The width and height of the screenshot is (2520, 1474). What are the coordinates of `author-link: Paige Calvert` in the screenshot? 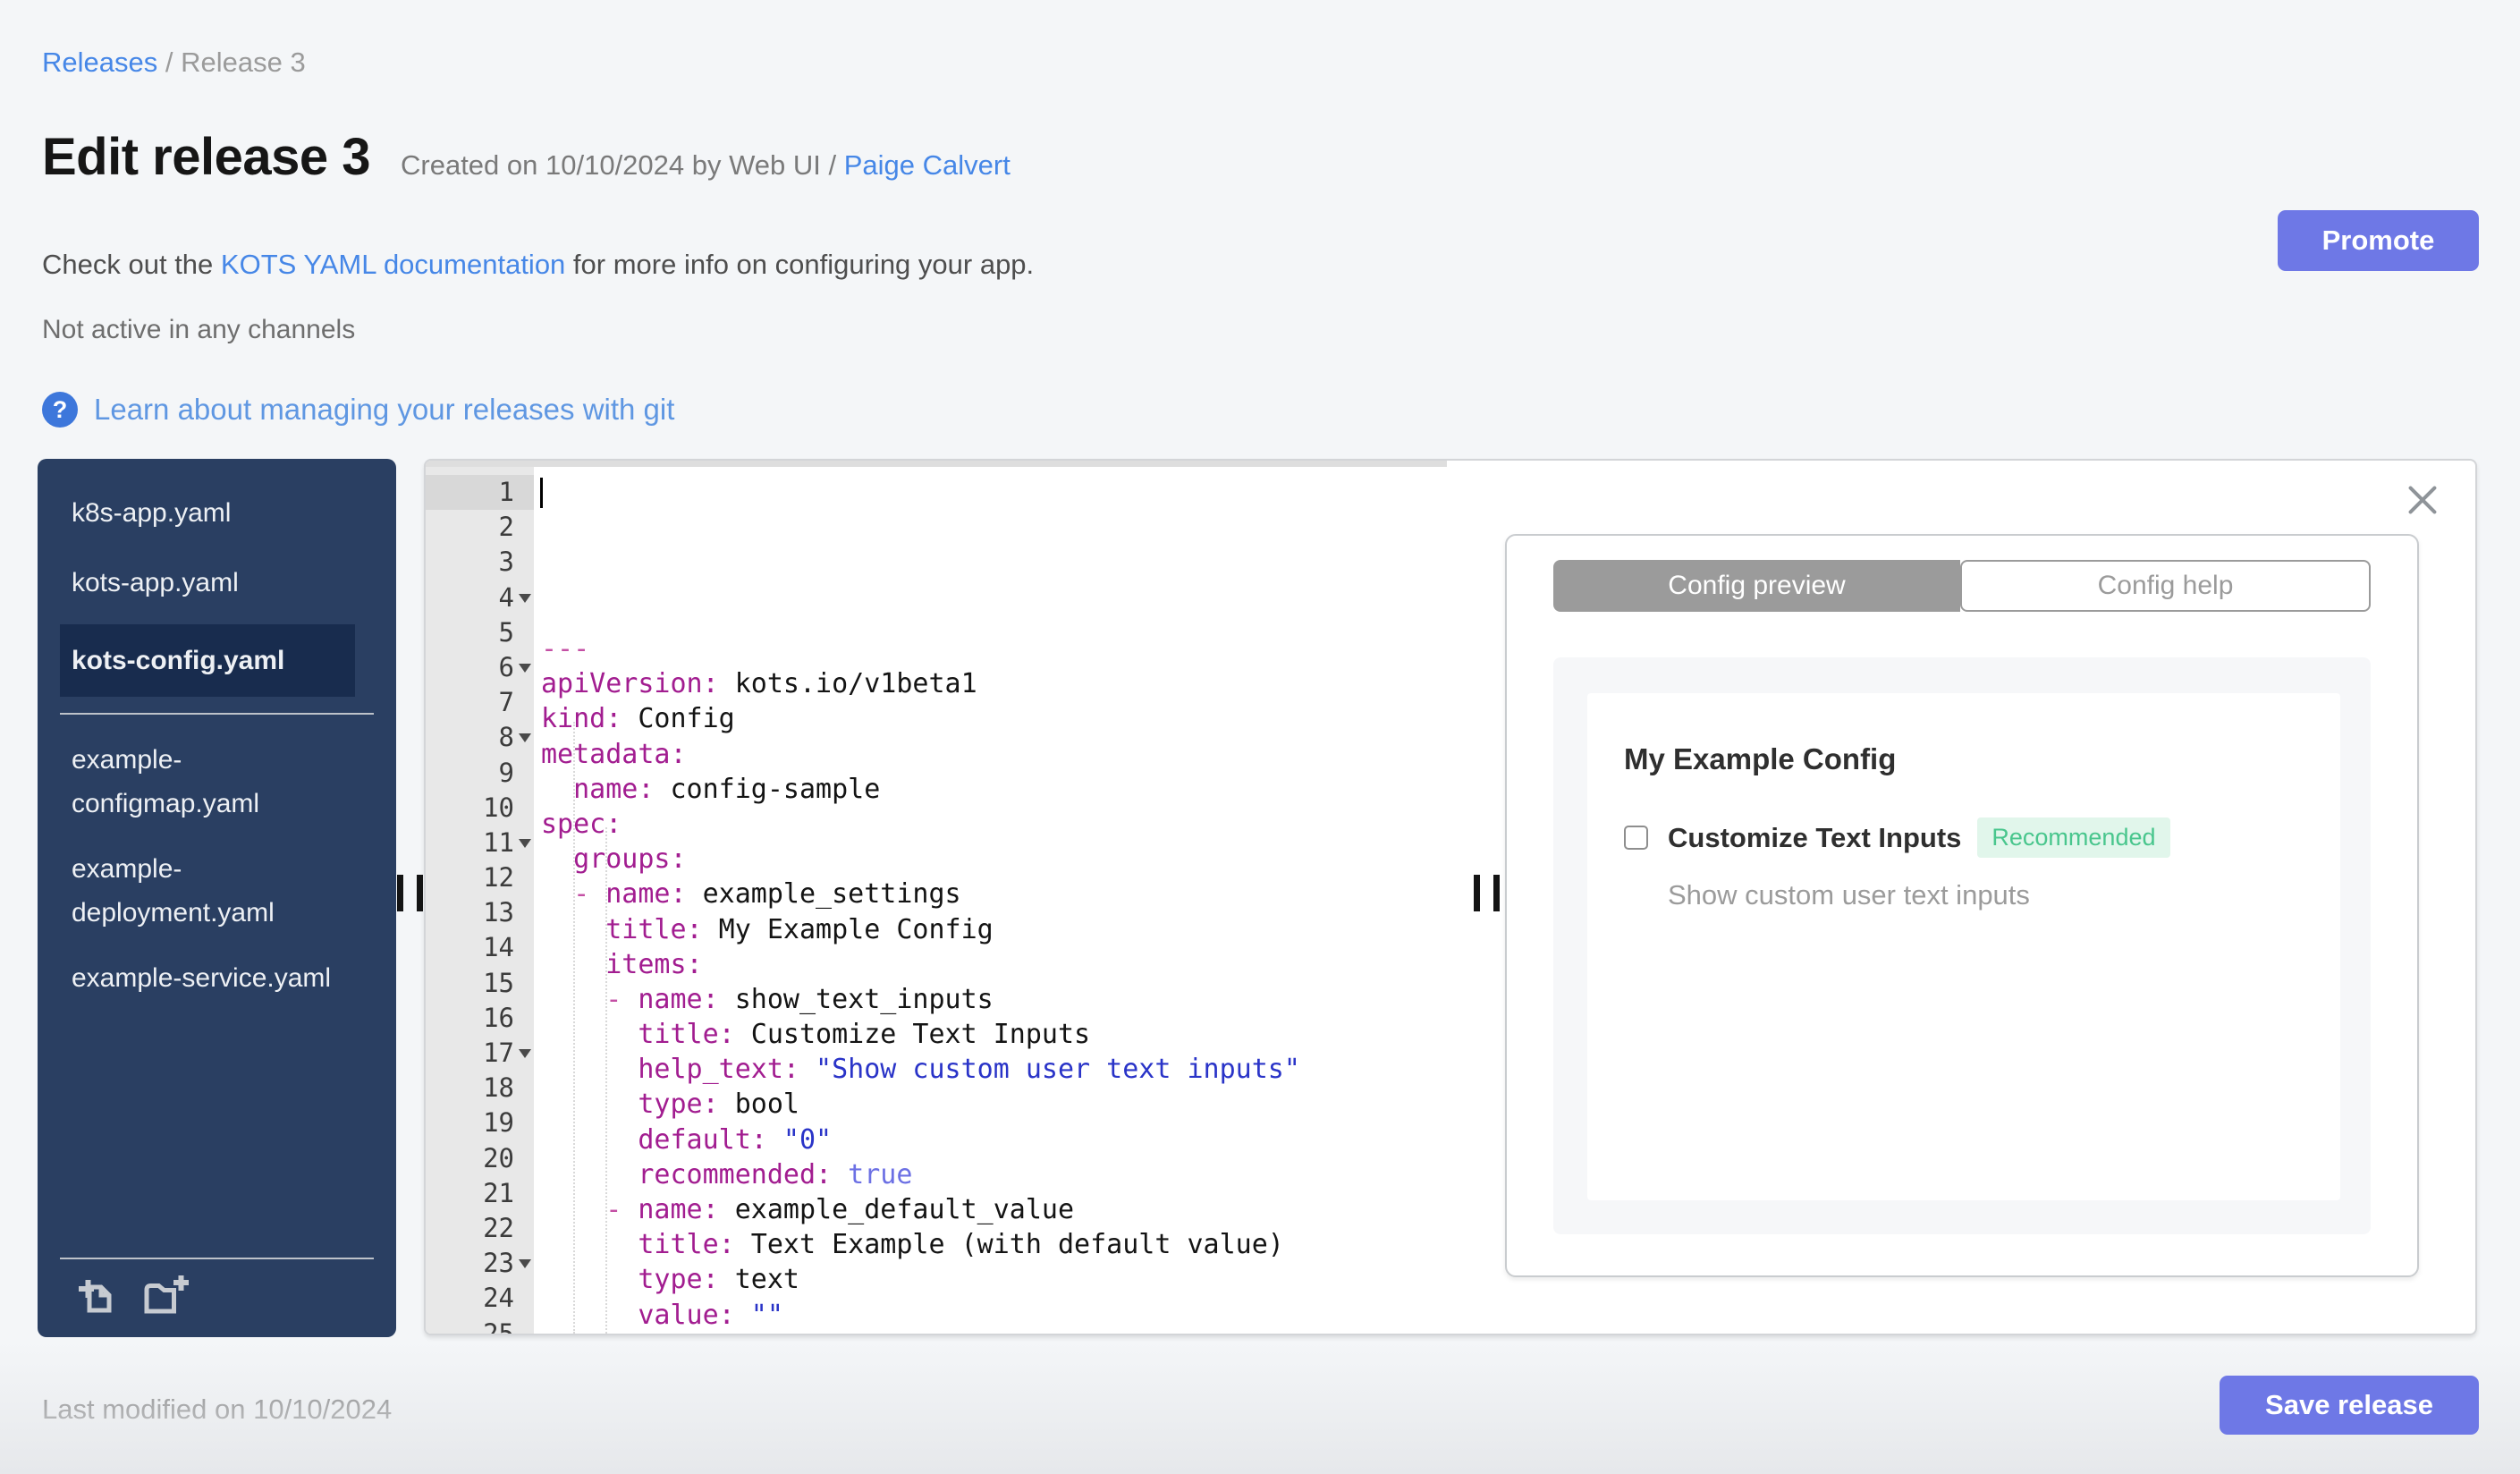 It's located at (928, 165).